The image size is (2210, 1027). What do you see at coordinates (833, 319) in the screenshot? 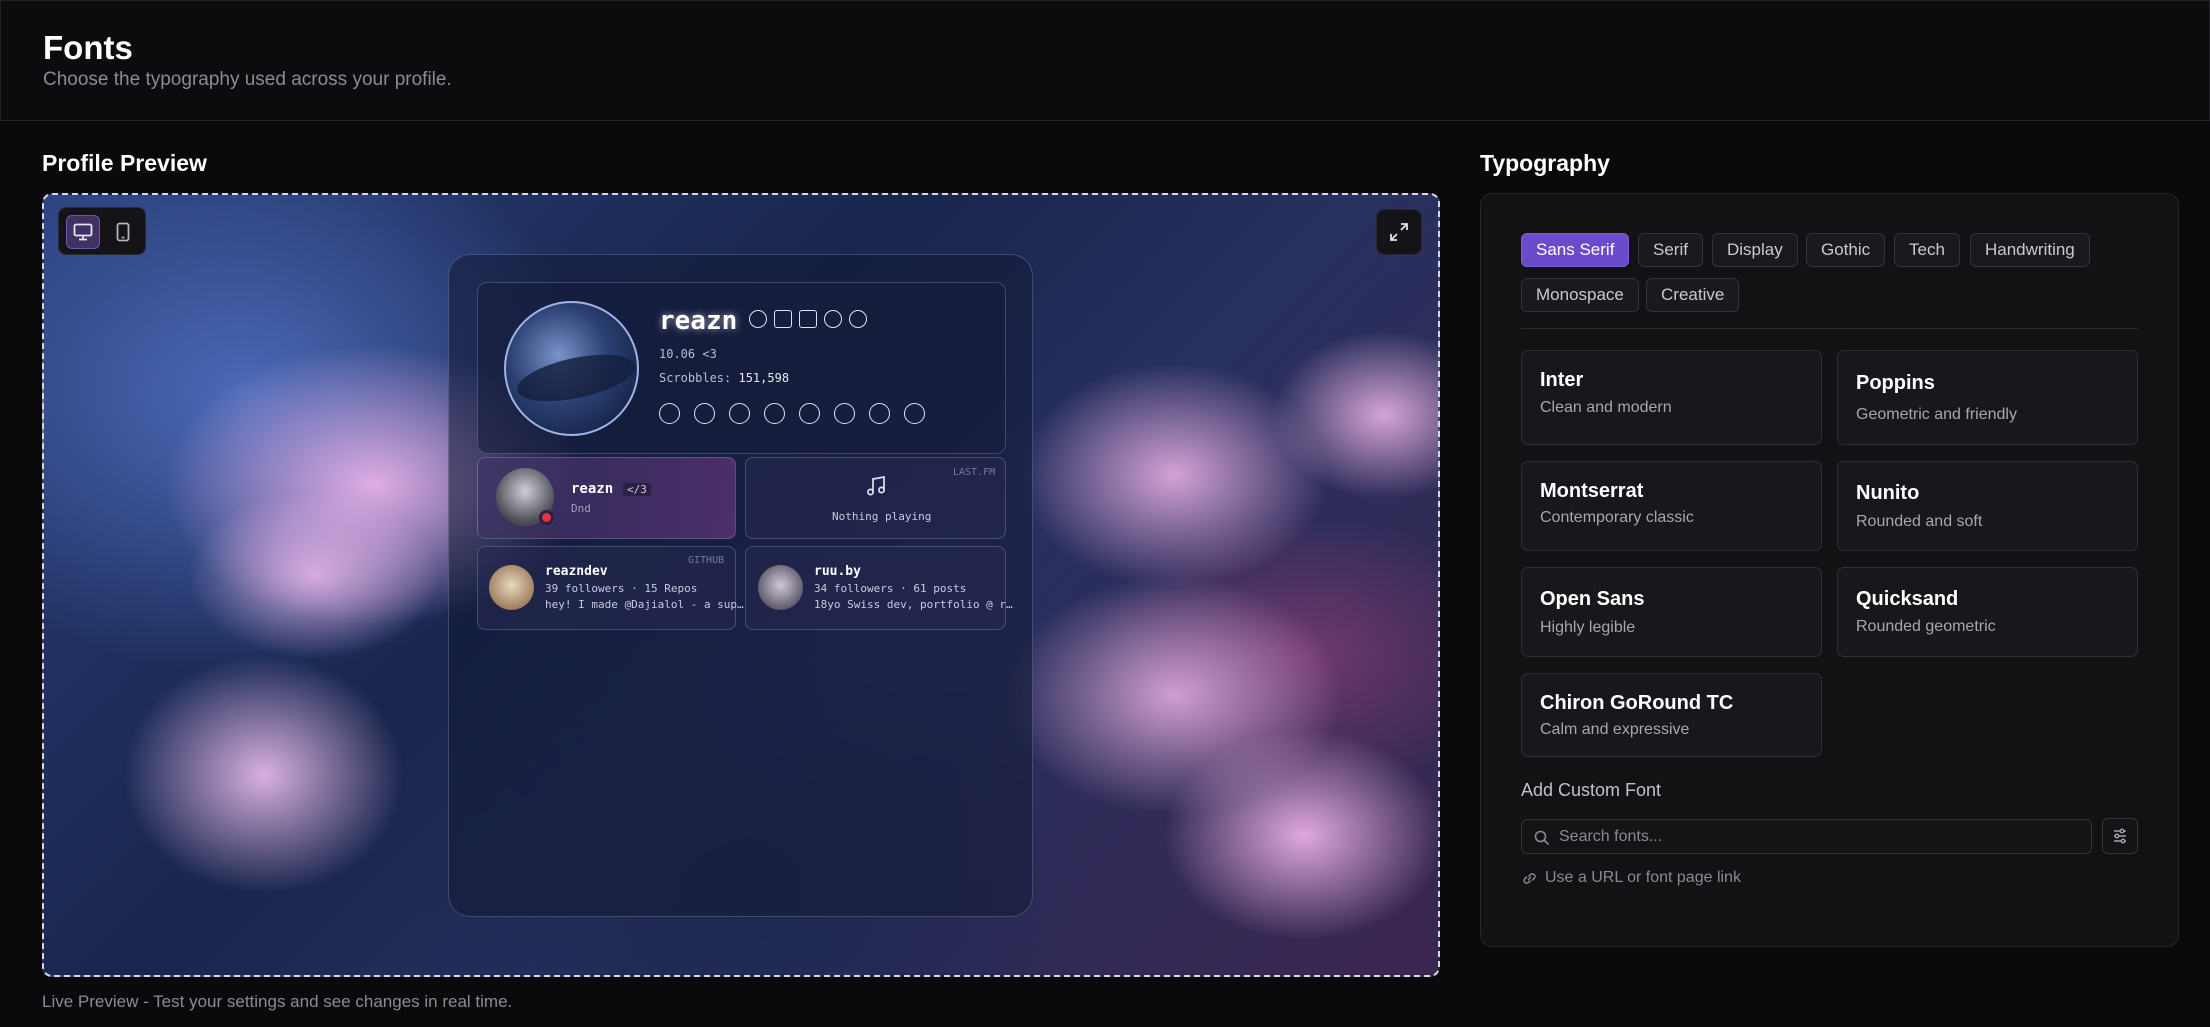
I see `users-icon` at bounding box center [833, 319].